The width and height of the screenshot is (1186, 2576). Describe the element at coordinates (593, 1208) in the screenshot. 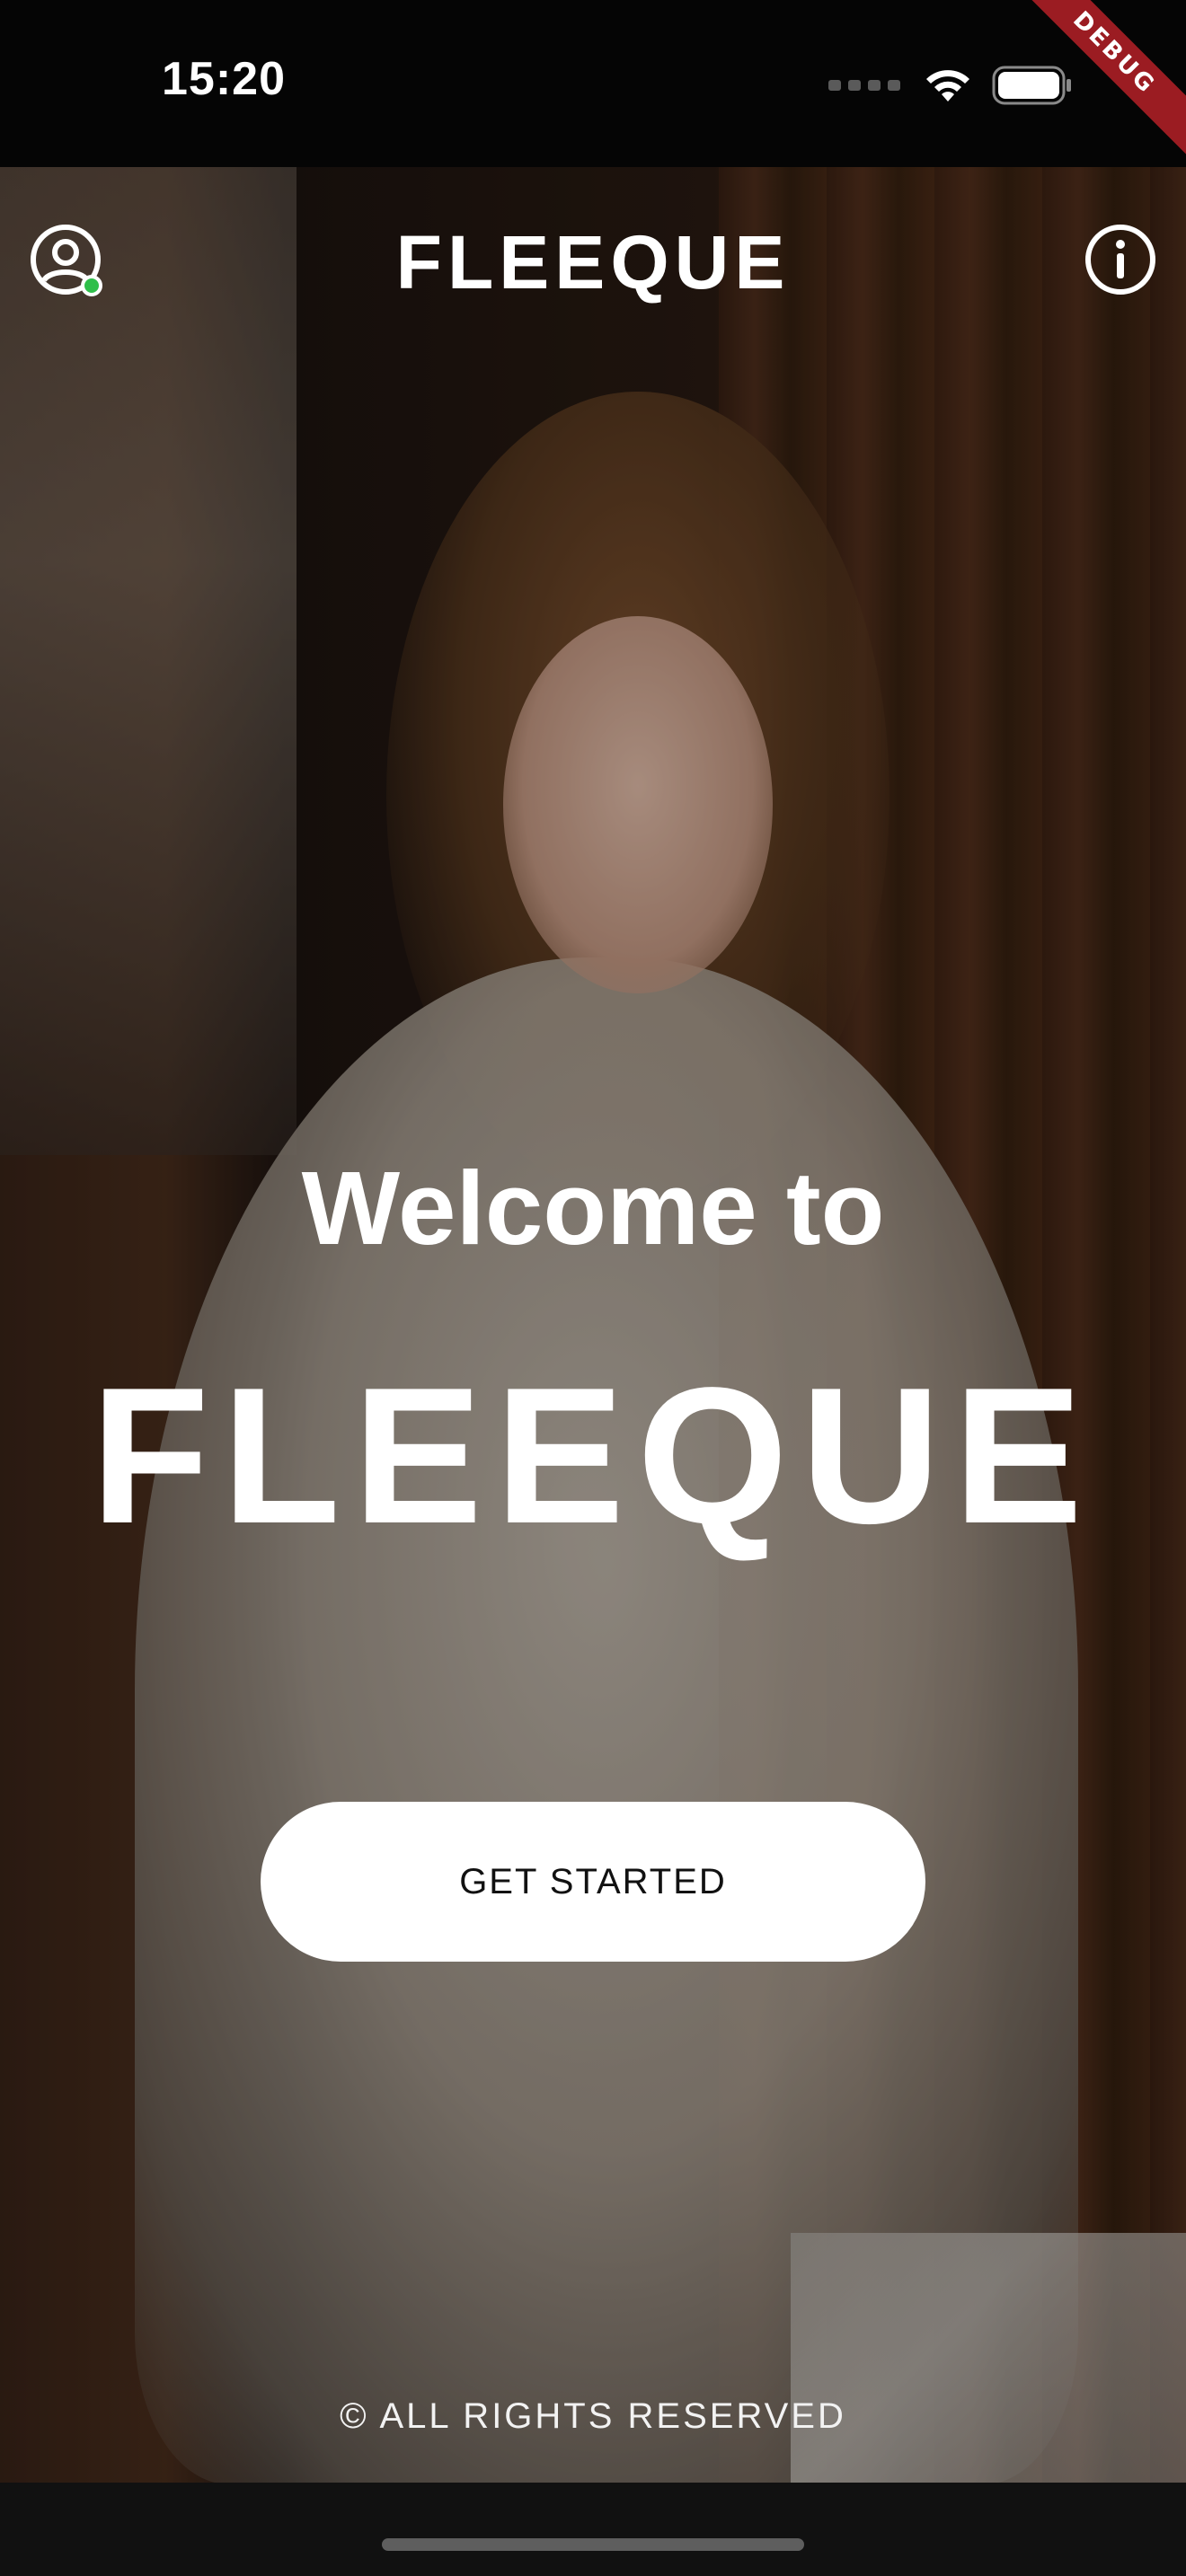

I see `welcome-heading: Welcome to` at that location.